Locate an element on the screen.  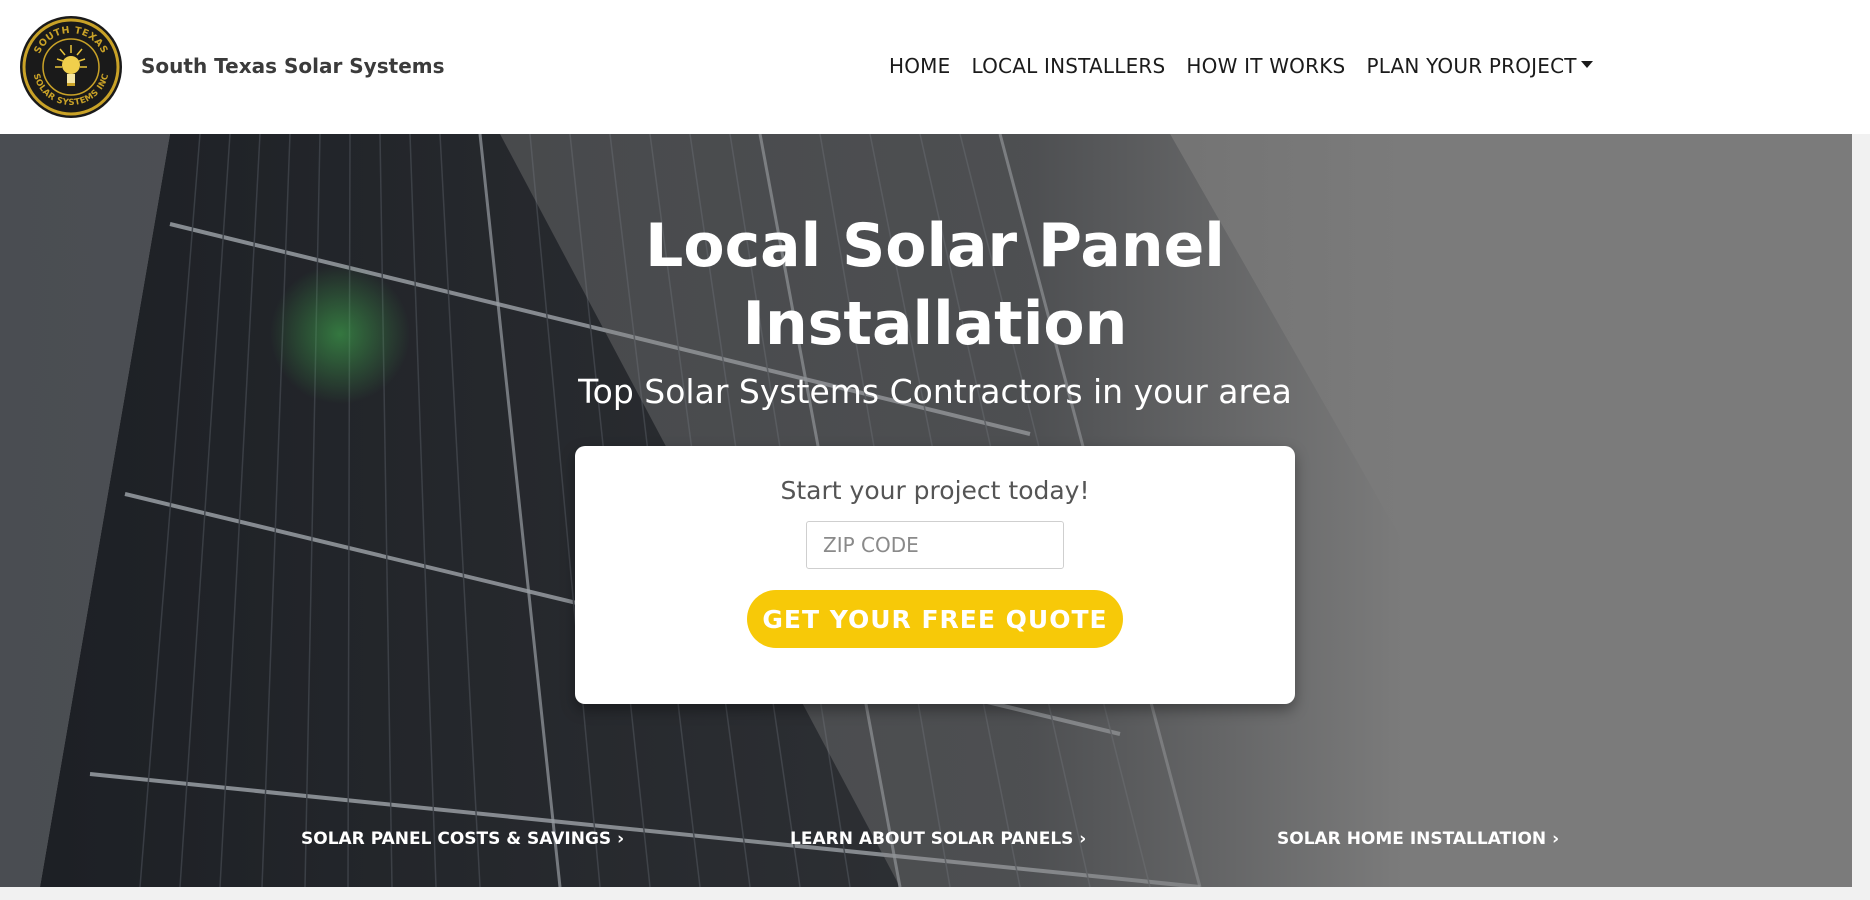
zip-code-input is located at coordinates (935, 545).